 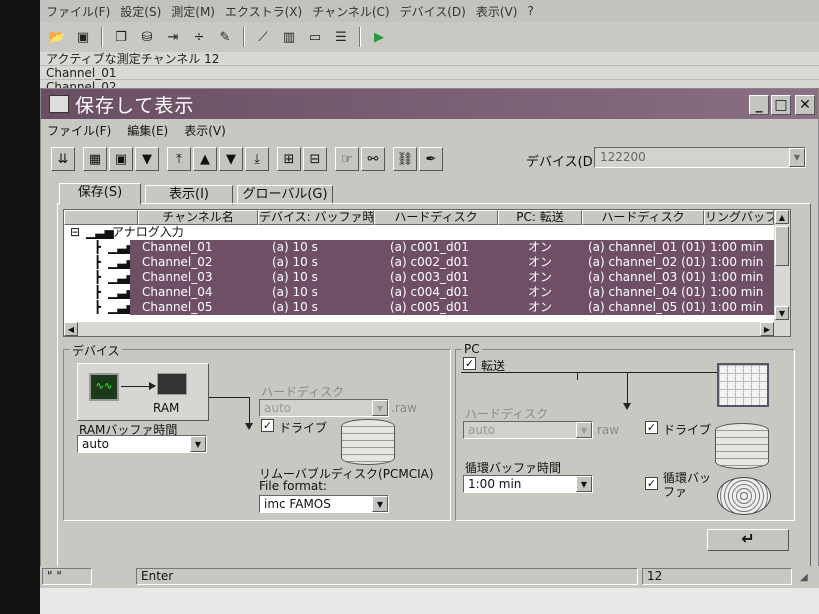 What do you see at coordinates (379, 37) in the screenshot?
I see `start-play-icon: ▶` at bounding box center [379, 37].